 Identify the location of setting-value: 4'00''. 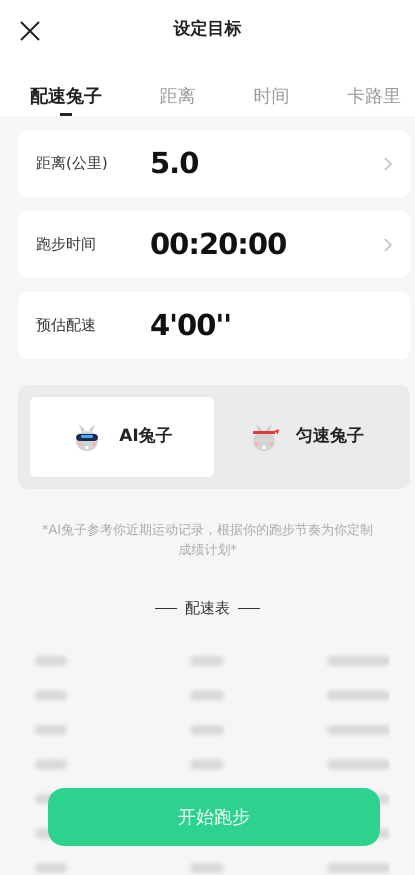
(191, 325).